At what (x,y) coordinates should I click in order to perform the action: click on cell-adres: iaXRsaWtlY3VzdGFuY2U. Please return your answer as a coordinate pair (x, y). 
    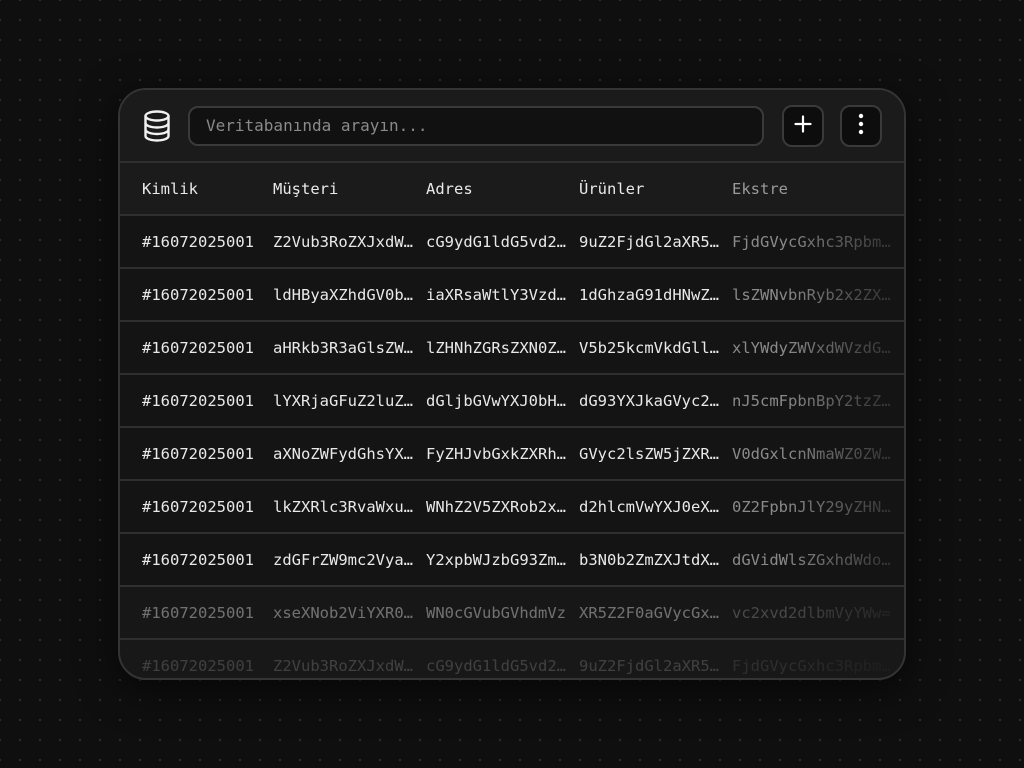
    Looking at the image, I should click on (502, 294).